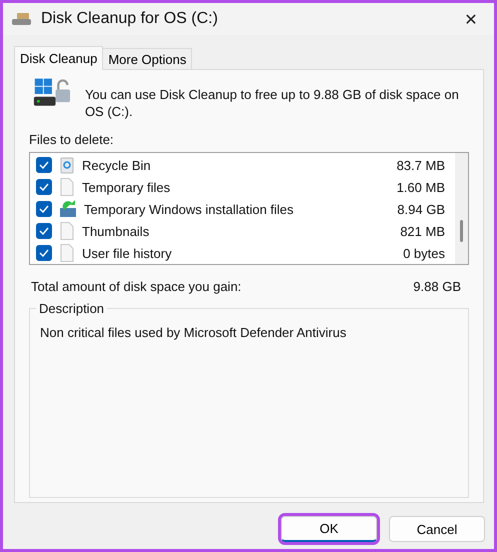  I want to click on file-size: 8.94 GB, so click(421, 209).